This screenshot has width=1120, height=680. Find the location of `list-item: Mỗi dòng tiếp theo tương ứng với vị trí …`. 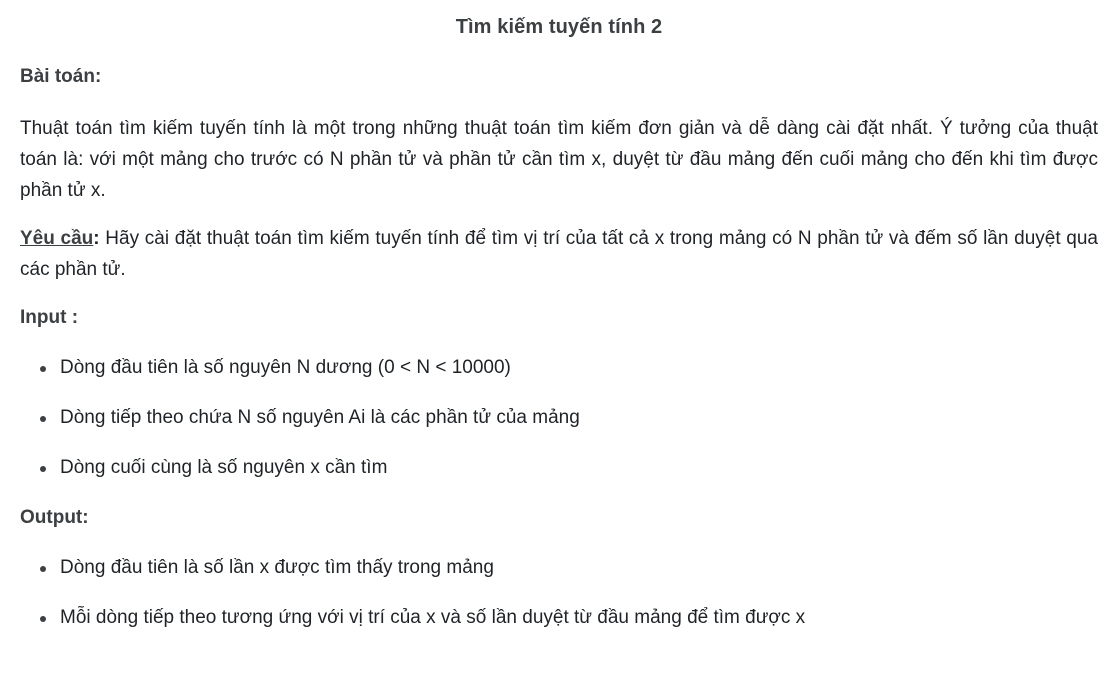

list-item: Mỗi dòng tiếp theo tương ứng với vị trí … is located at coordinates (560, 618).